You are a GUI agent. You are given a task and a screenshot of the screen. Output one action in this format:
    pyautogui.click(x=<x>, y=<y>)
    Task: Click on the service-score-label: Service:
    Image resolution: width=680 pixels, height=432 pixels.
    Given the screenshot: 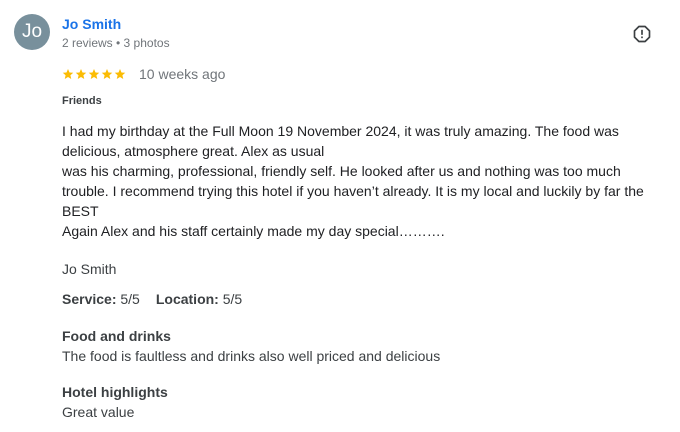 What is the action you would take?
    pyautogui.click(x=89, y=299)
    